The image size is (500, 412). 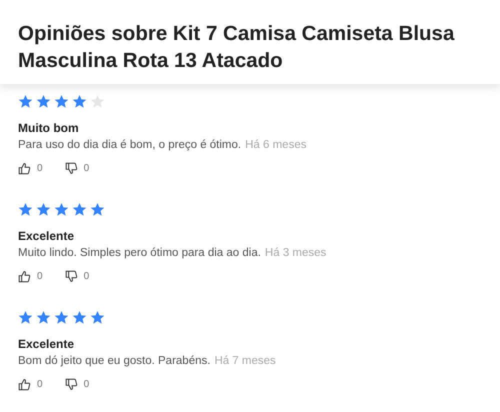 What do you see at coordinates (245, 361) in the screenshot?
I see `review-date: Há 7 meses` at bounding box center [245, 361].